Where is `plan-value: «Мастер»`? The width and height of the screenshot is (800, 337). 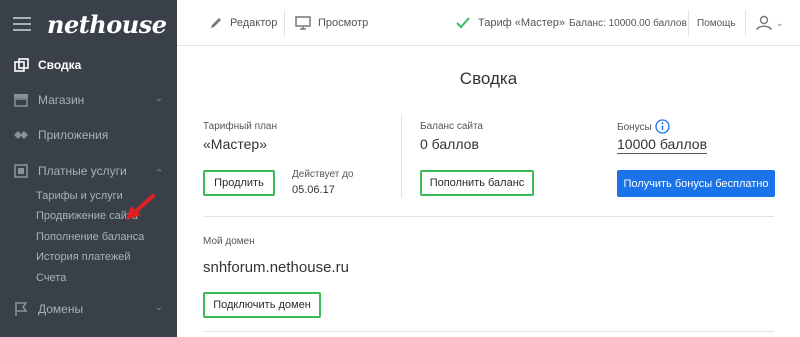
plan-value: «Мастер» is located at coordinates (235, 144).